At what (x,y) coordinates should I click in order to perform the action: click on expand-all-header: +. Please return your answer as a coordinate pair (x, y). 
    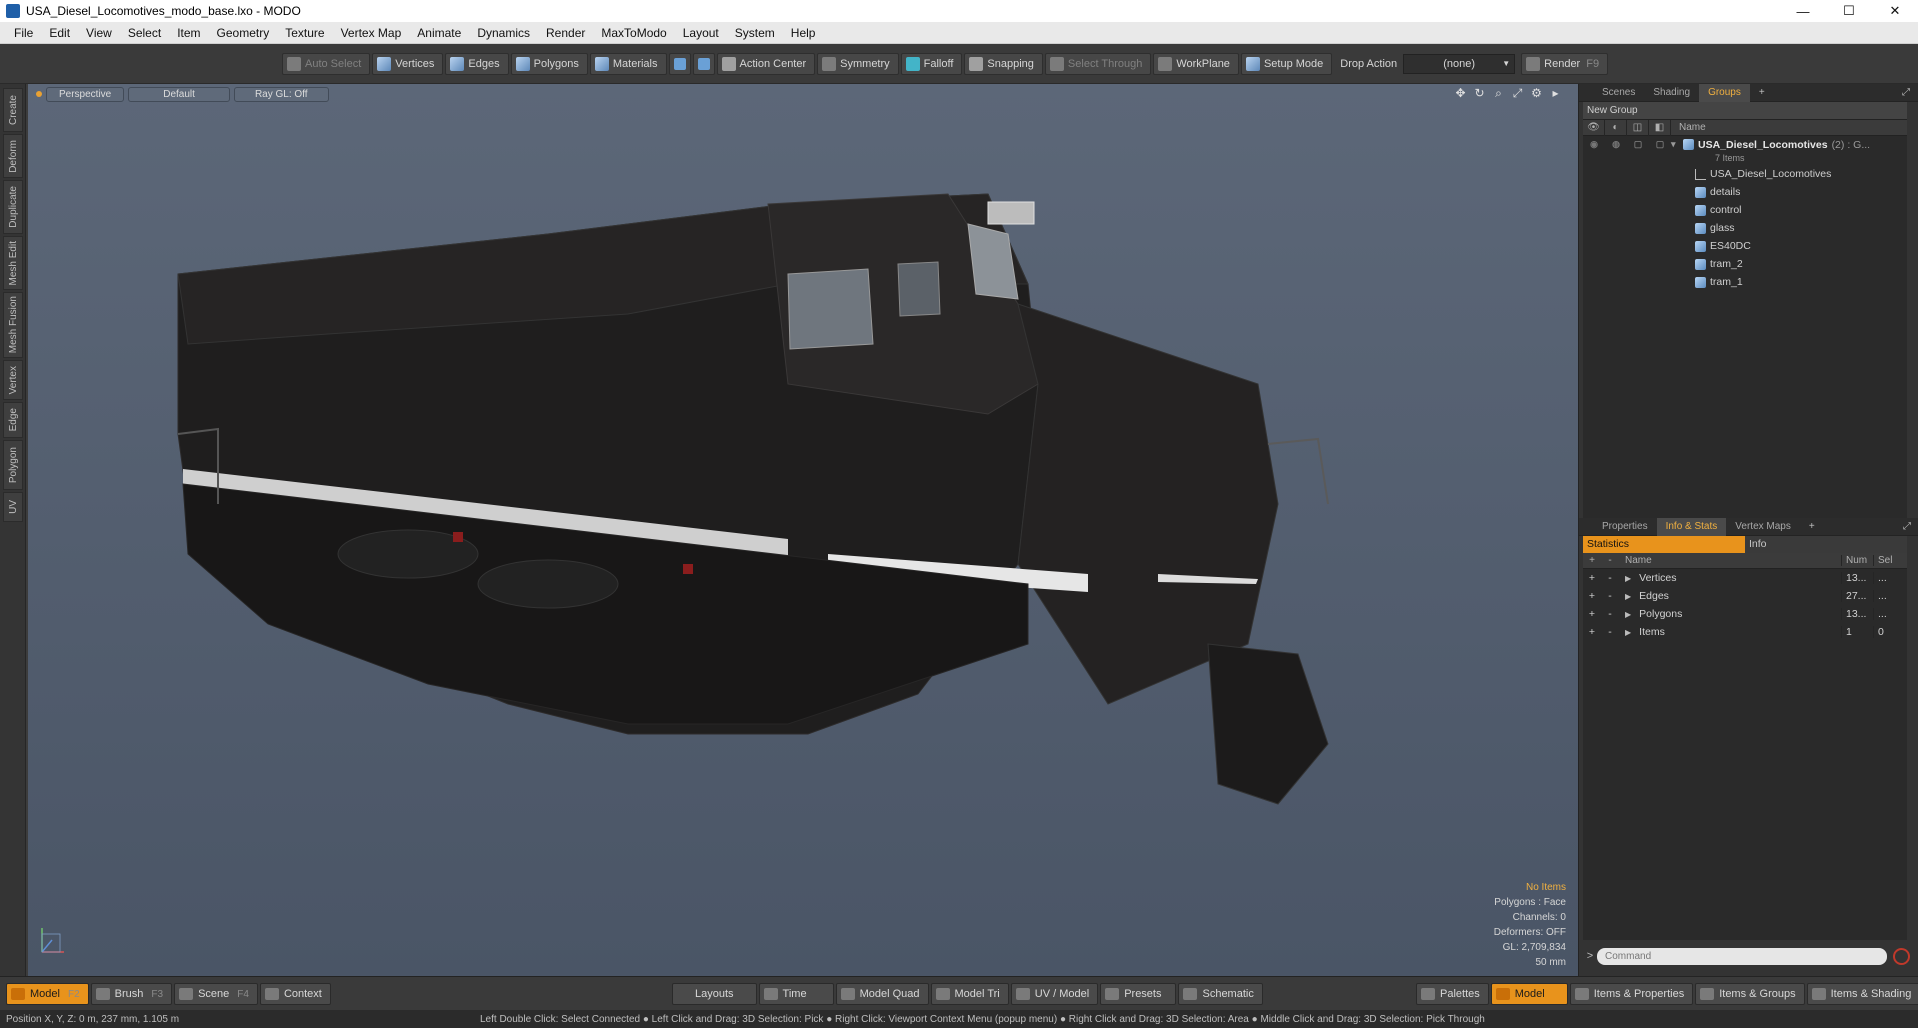
    Looking at the image, I should click on (1592, 560).